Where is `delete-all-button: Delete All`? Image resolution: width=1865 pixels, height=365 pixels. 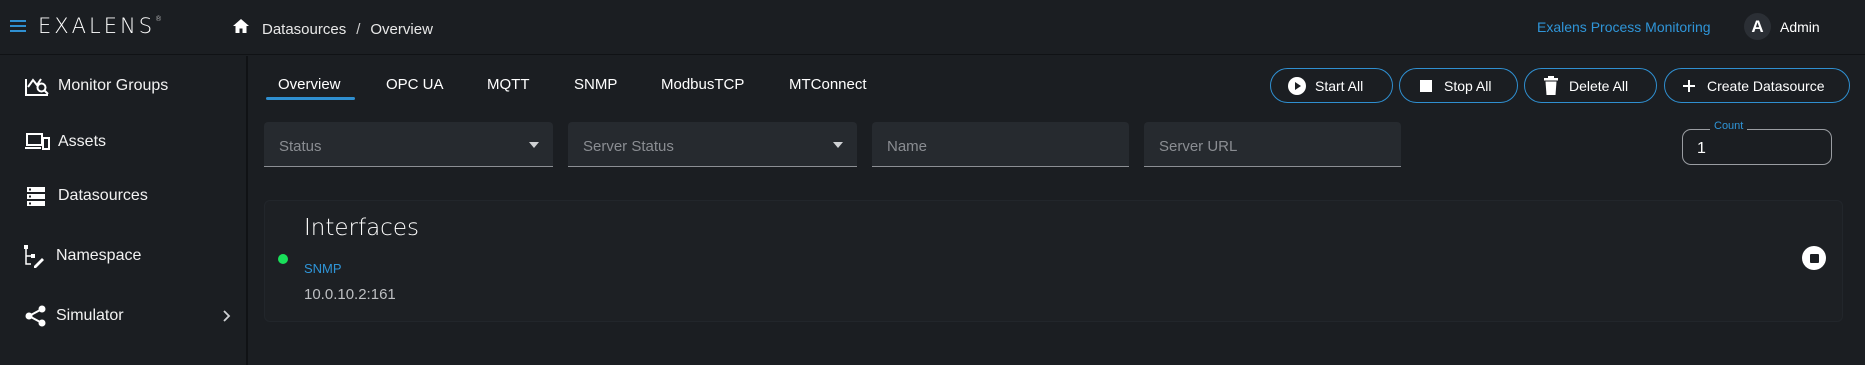
delete-all-button: Delete All is located at coordinates (1590, 85).